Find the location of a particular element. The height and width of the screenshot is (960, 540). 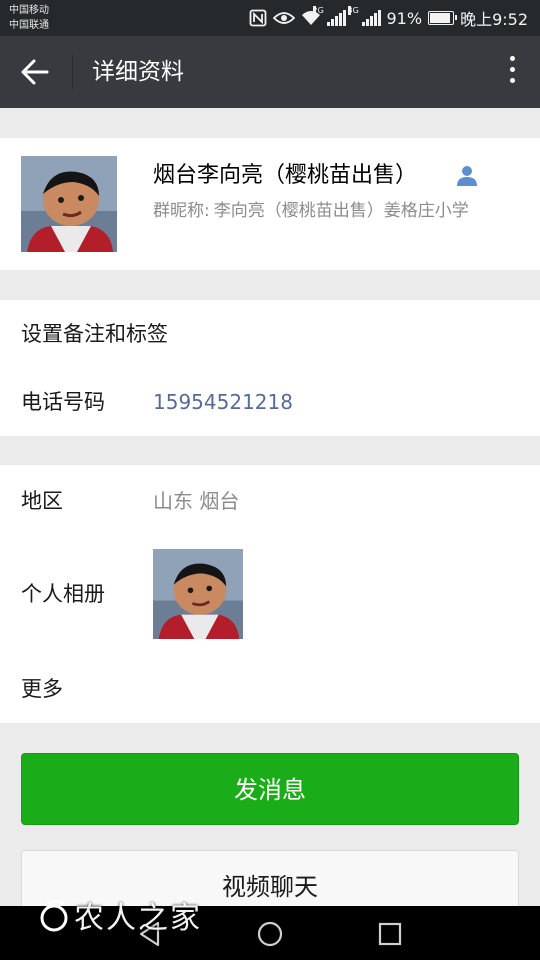

send-message-button: 发消息 is located at coordinates (270, 789).